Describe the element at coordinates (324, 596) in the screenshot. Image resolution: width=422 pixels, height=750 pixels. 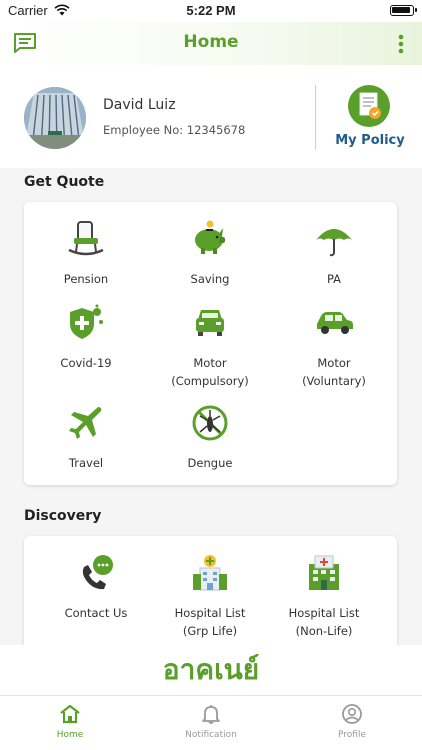
I see `discovery-item-hospital-non-life: Hospital List (Non-Life)` at that location.